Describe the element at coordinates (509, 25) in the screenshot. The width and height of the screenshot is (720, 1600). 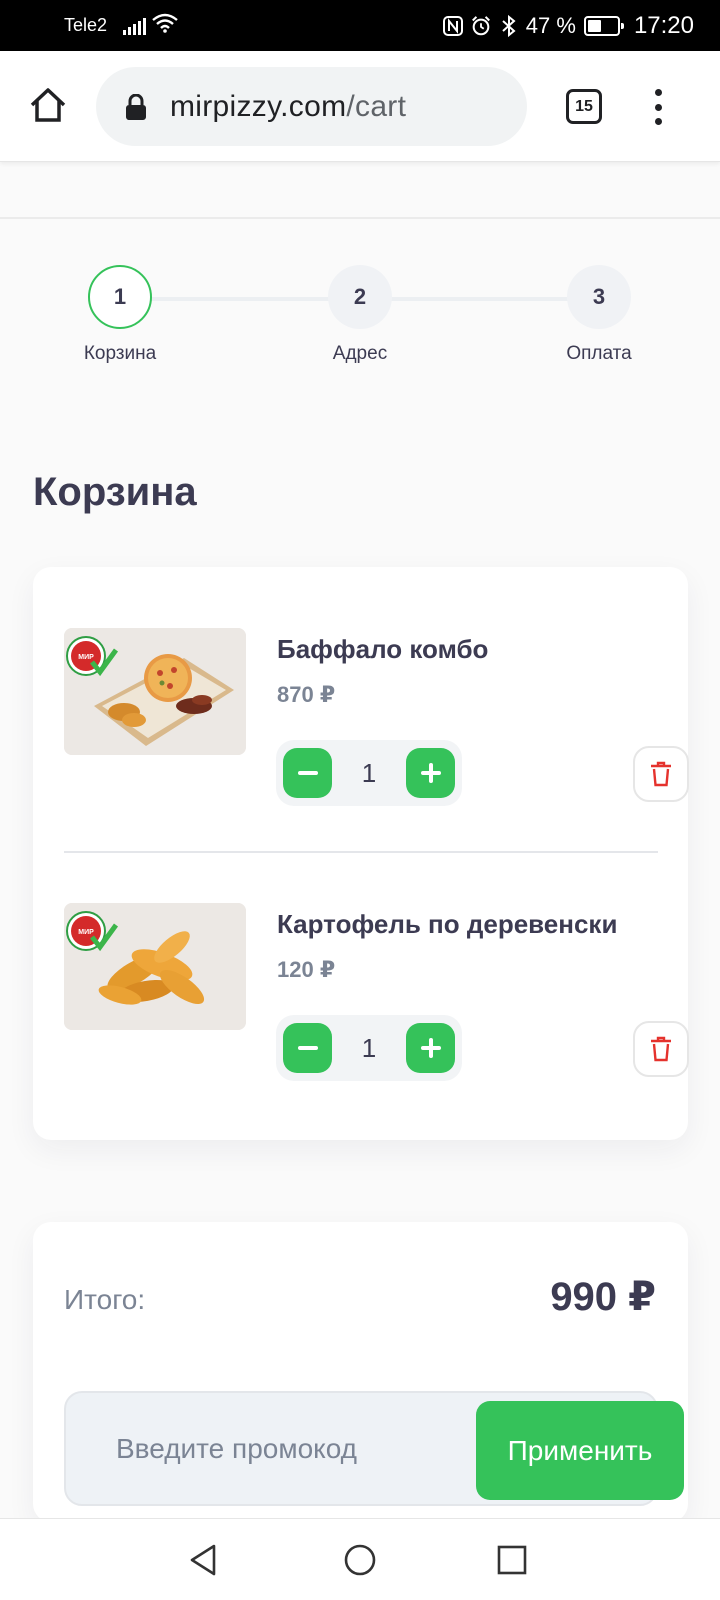
I see `bluetooth-icon` at that location.